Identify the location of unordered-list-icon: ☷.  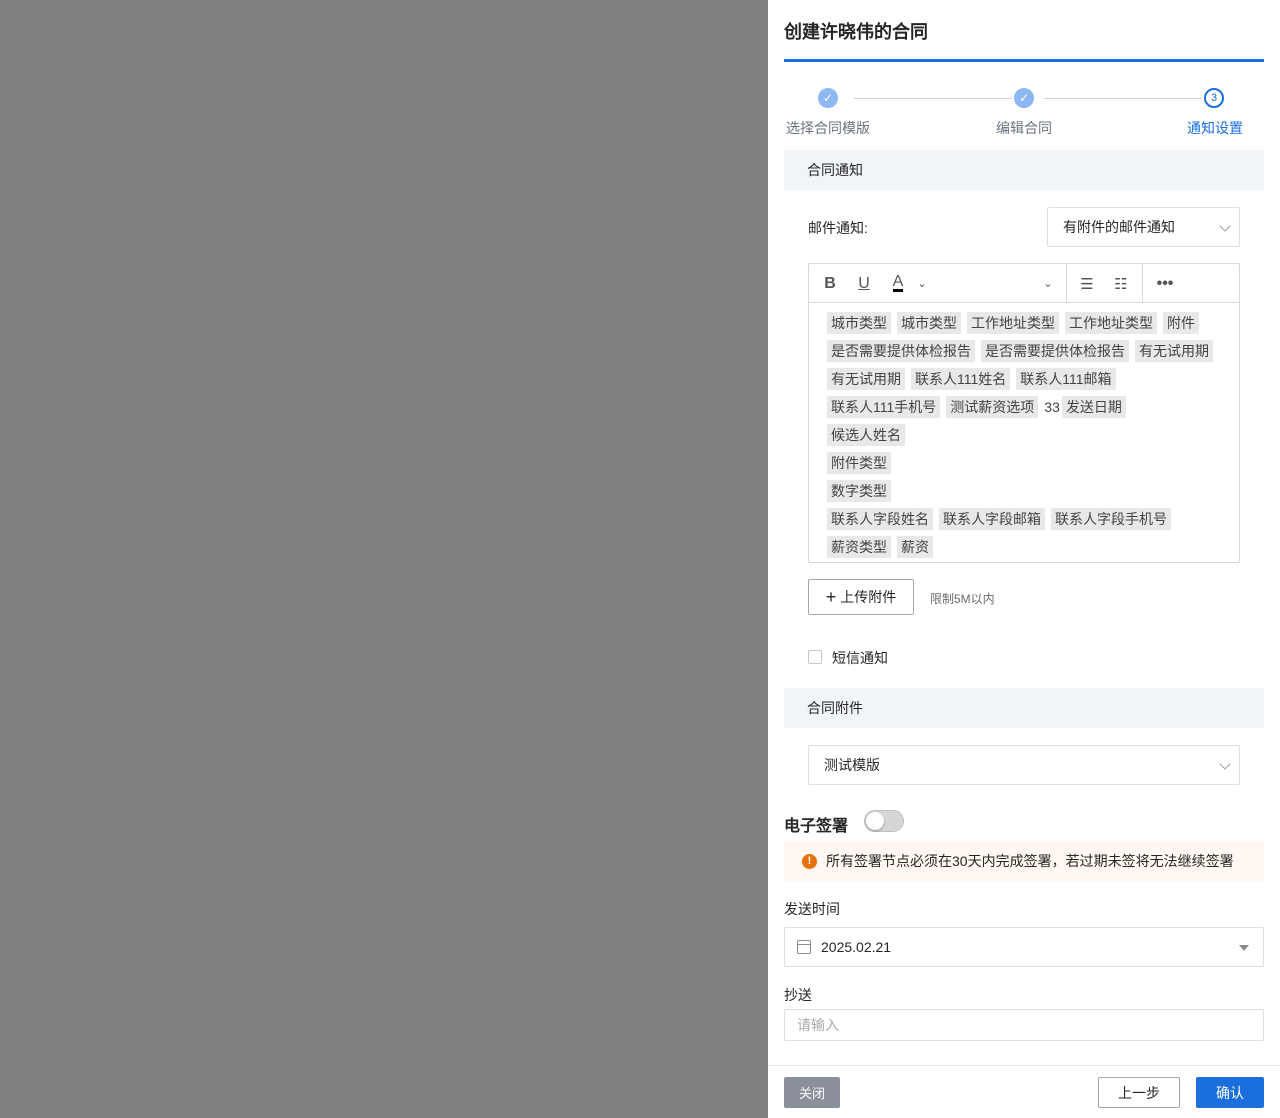
(1121, 283).